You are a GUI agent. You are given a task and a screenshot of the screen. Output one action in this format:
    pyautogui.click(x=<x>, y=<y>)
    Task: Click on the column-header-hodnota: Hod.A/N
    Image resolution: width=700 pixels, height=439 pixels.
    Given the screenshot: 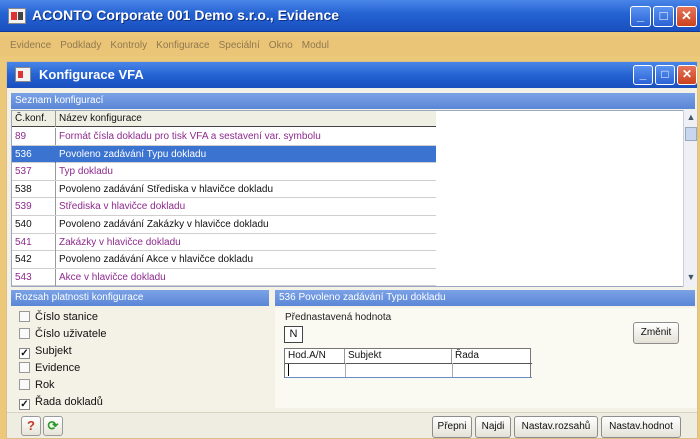 What is the action you would take?
    pyautogui.click(x=315, y=356)
    